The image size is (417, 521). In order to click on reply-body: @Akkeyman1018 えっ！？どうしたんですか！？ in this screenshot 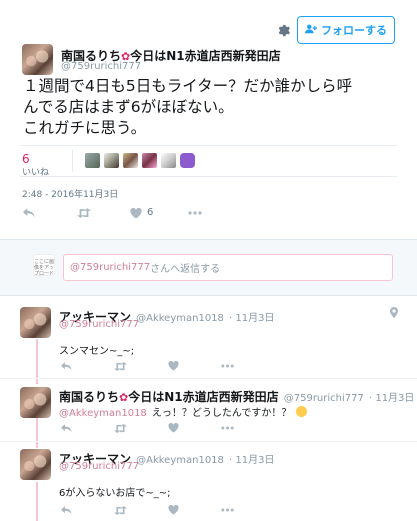, I will do `click(183, 410)`.